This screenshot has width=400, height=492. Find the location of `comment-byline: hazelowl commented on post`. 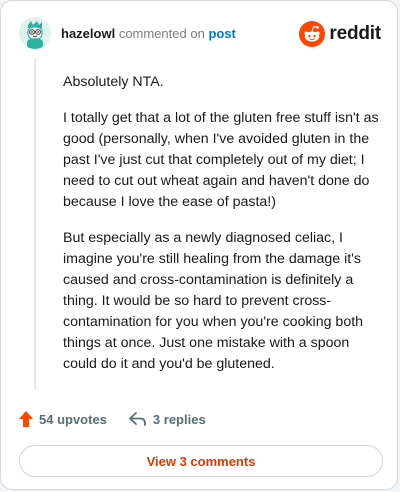

comment-byline: hazelowl commented on post is located at coordinates (148, 34).